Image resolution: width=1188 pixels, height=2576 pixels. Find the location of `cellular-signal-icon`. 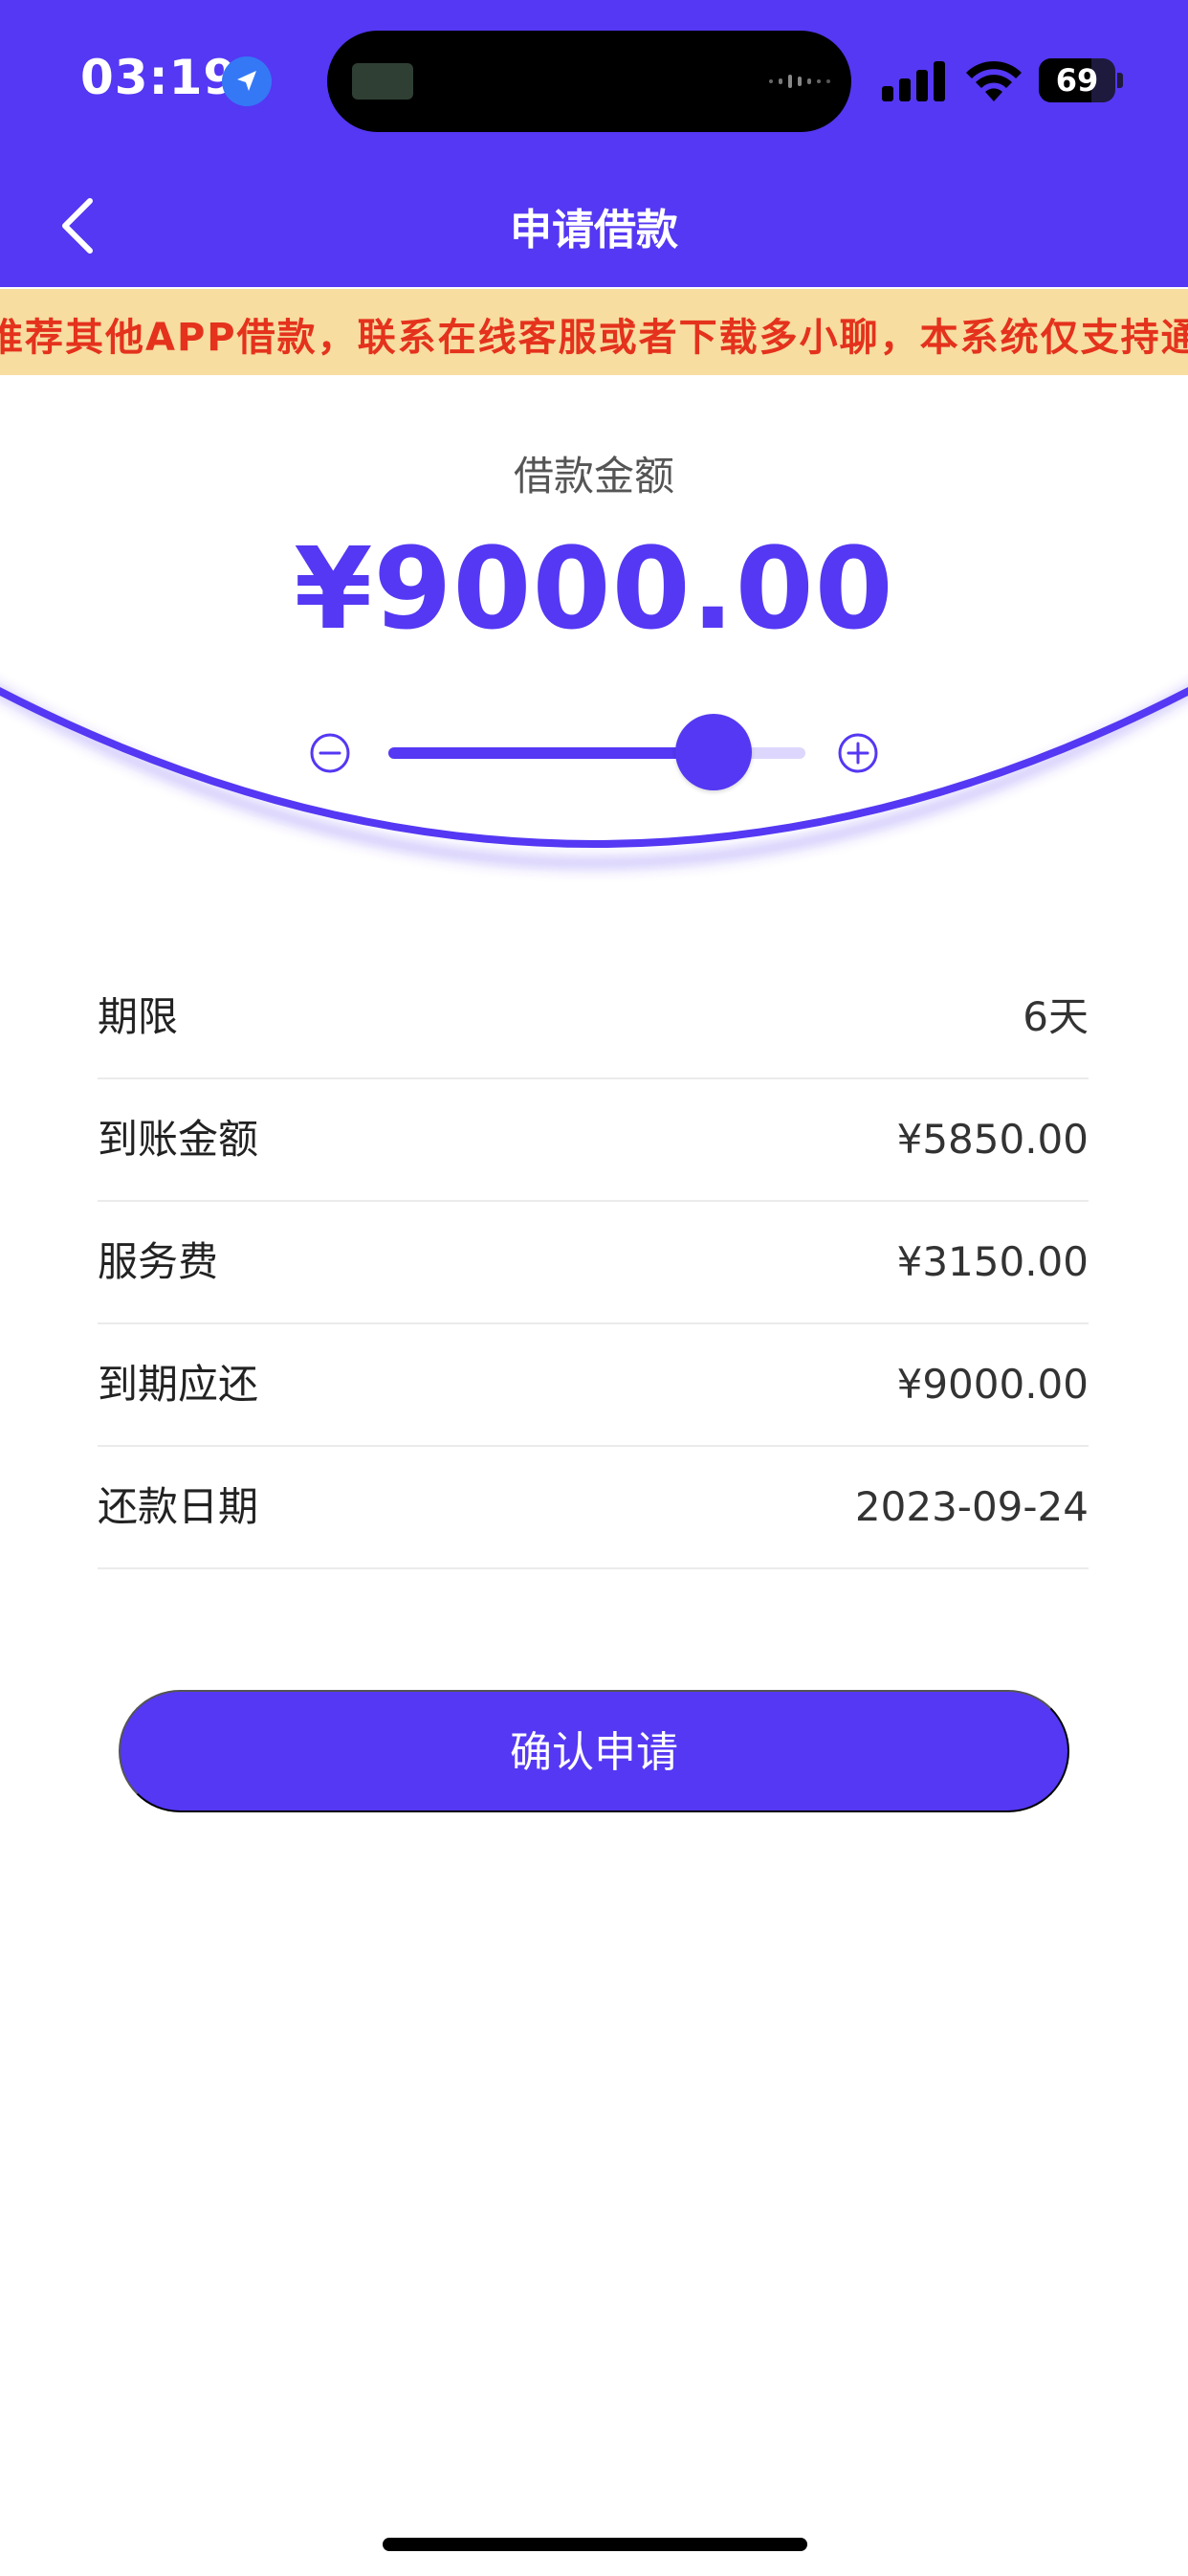

cellular-signal-icon is located at coordinates (913, 81).